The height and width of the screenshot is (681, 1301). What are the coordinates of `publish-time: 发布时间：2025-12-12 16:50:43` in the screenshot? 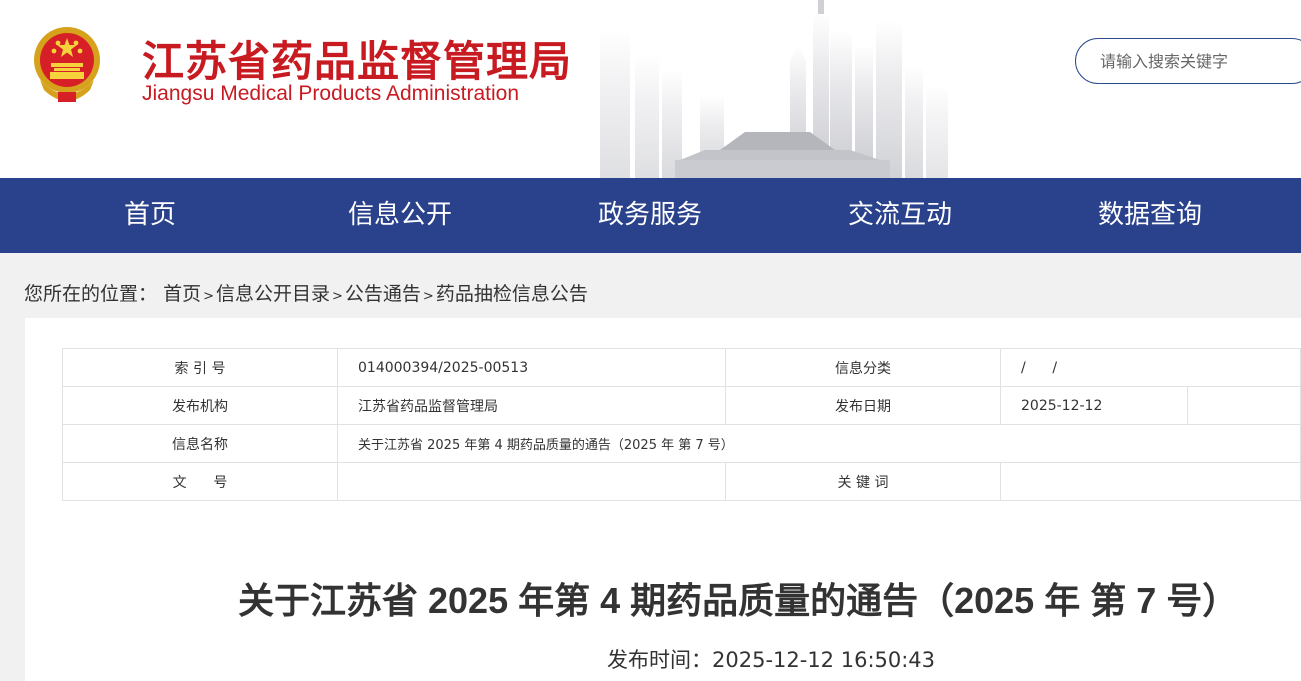 It's located at (771, 659).